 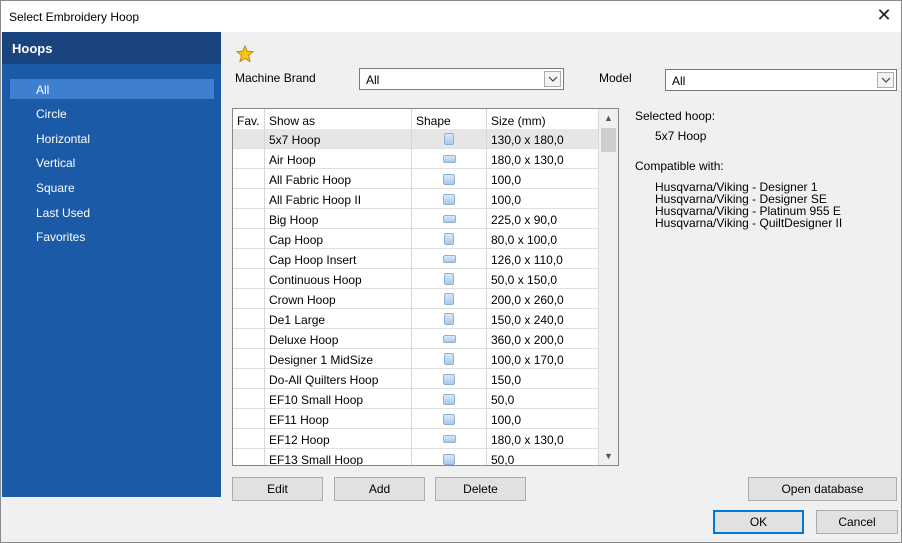 What do you see at coordinates (416, 319) in the screenshot?
I see `table-row: De1 Large 150,0 x 240,0` at bounding box center [416, 319].